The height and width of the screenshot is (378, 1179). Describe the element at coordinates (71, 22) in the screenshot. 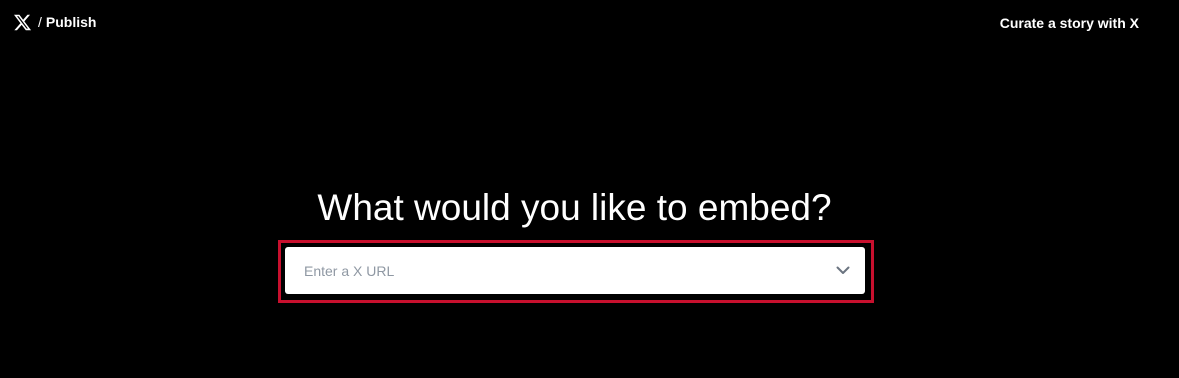

I see `publish-label: Publish` at that location.